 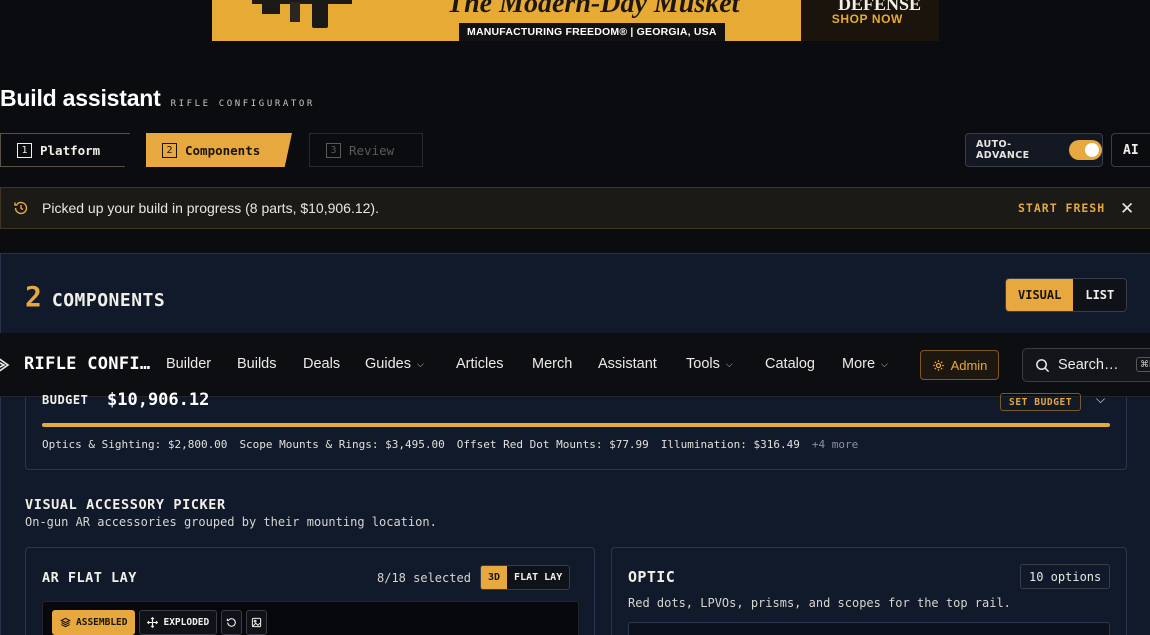 What do you see at coordinates (333, 150) in the screenshot?
I see `step-number: 3` at bounding box center [333, 150].